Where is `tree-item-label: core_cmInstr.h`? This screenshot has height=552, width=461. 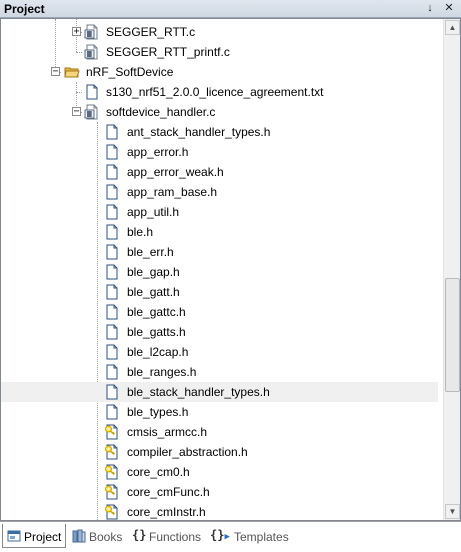
tree-item-label: core_cmInstr.h is located at coordinates (166, 512).